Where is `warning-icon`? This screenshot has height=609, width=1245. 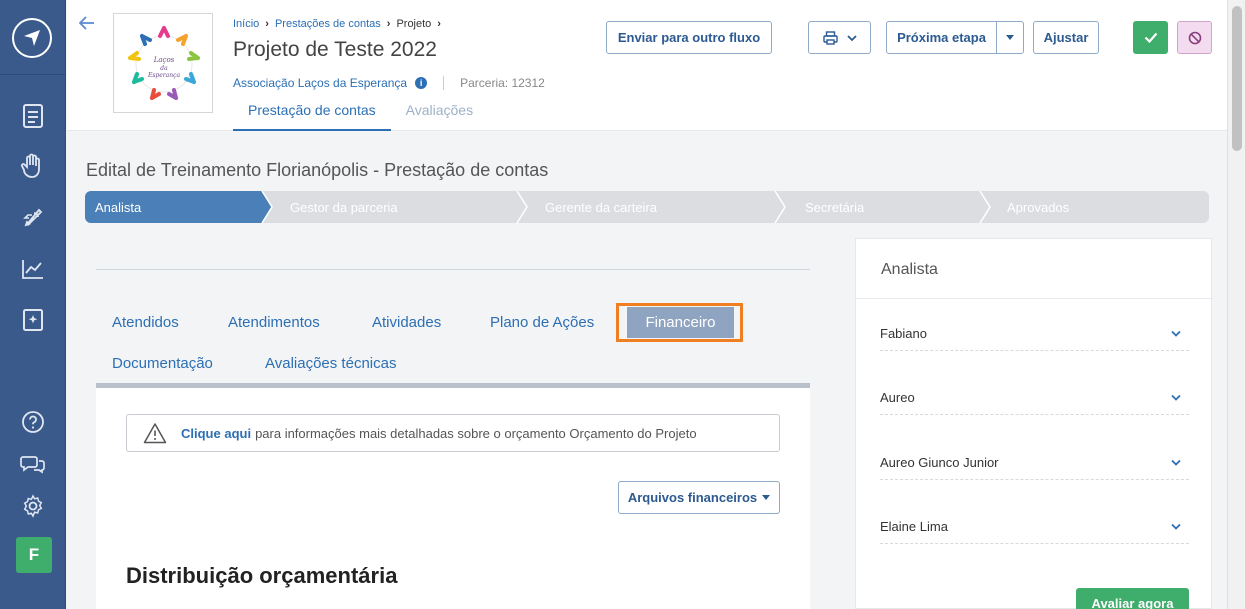
warning-icon is located at coordinates (155, 433).